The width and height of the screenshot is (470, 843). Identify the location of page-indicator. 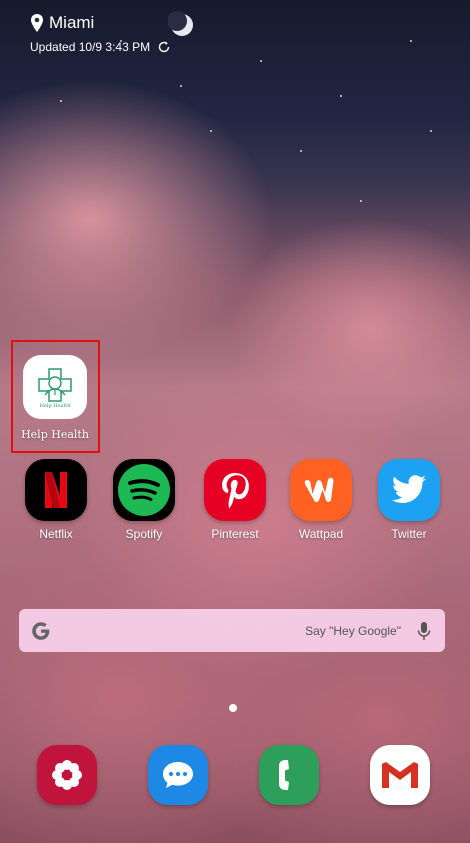
(233, 708).